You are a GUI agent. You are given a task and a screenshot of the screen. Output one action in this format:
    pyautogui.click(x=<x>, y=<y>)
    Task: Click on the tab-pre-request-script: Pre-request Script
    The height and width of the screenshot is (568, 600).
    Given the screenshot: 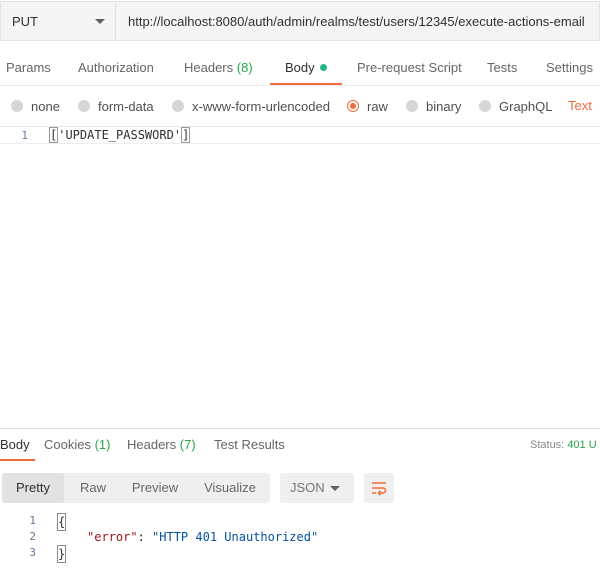 What is the action you would take?
    pyautogui.click(x=409, y=69)
    